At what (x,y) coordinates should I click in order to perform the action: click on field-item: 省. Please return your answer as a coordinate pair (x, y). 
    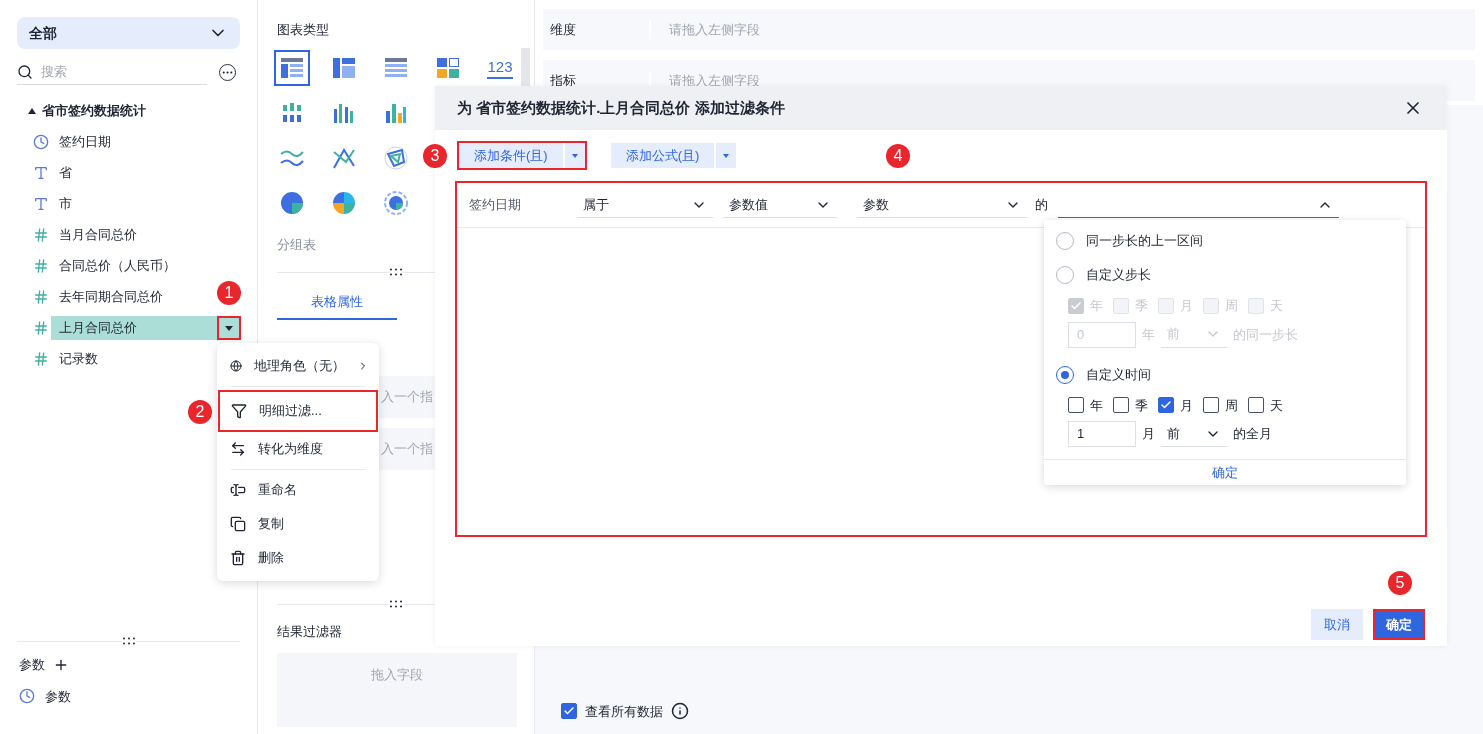
    Looking at the image, I should click on (65, 173).